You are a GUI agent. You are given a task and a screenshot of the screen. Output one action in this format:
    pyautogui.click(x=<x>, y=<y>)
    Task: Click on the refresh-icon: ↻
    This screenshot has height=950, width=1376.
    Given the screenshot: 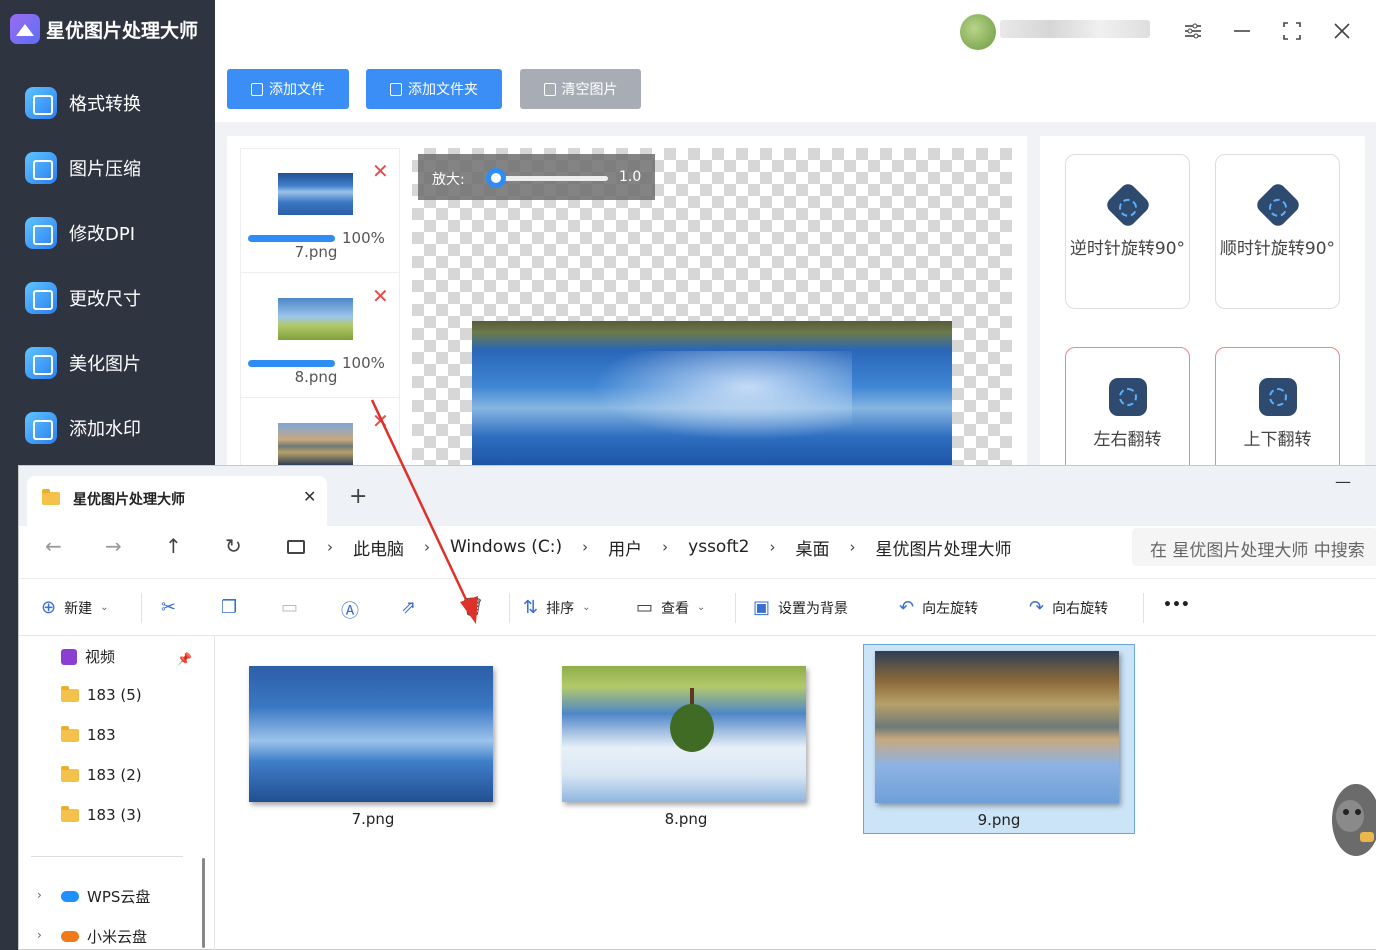 What is the action you would take?
    pyautogui.click(x=233, y=546)
    